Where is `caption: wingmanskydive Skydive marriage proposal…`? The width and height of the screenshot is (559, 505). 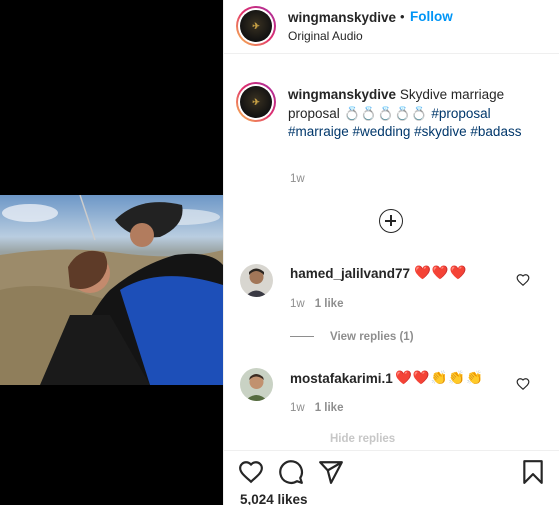 caption: wingmanskydive Skydive marriage proposal… is located at coordinates (419, 114).